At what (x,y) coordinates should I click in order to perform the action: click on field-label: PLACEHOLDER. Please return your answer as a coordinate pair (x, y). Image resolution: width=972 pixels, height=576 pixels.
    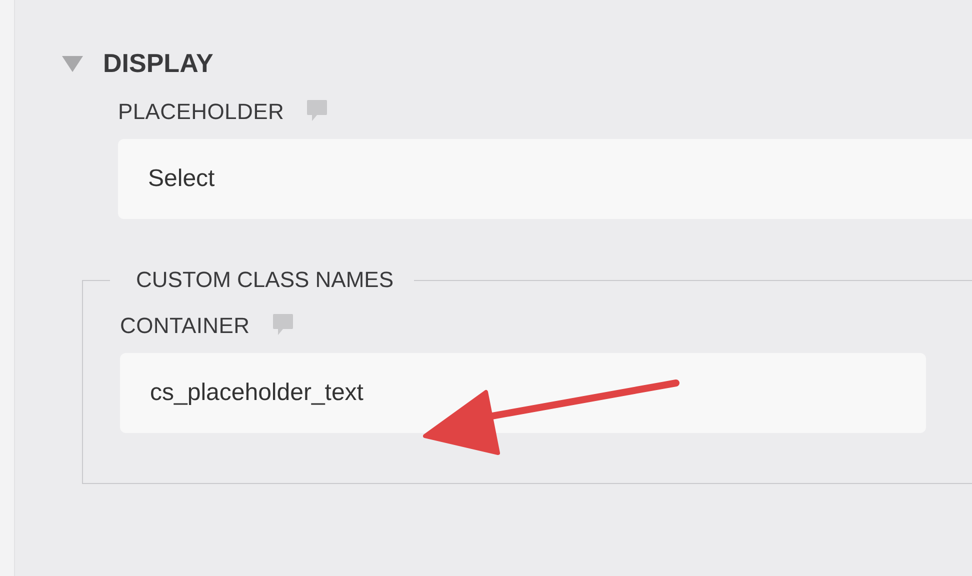
    Looking at the image, I should click on (201, 112).